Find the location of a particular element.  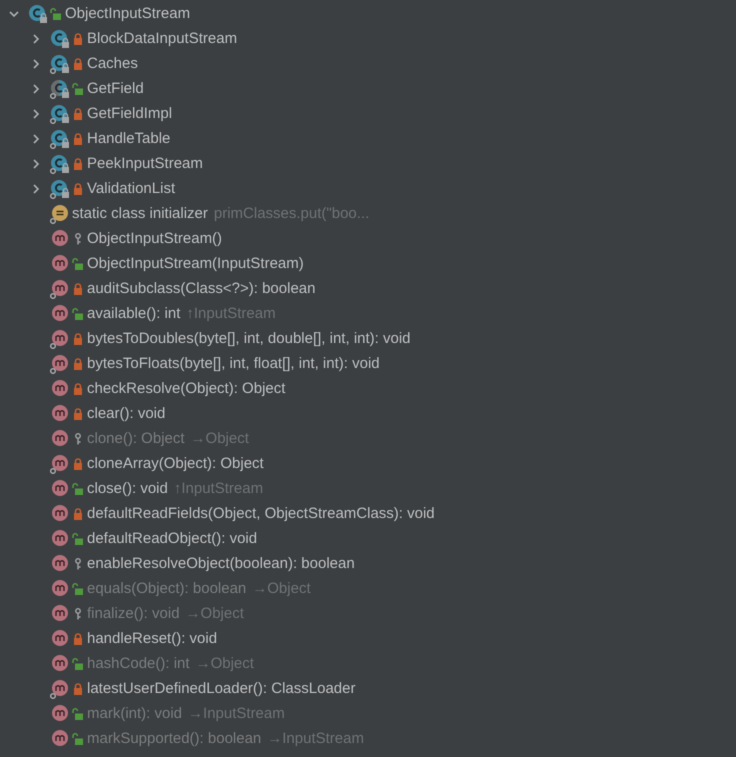

tree-item-label: Caches is located at coordinates (112, 63).